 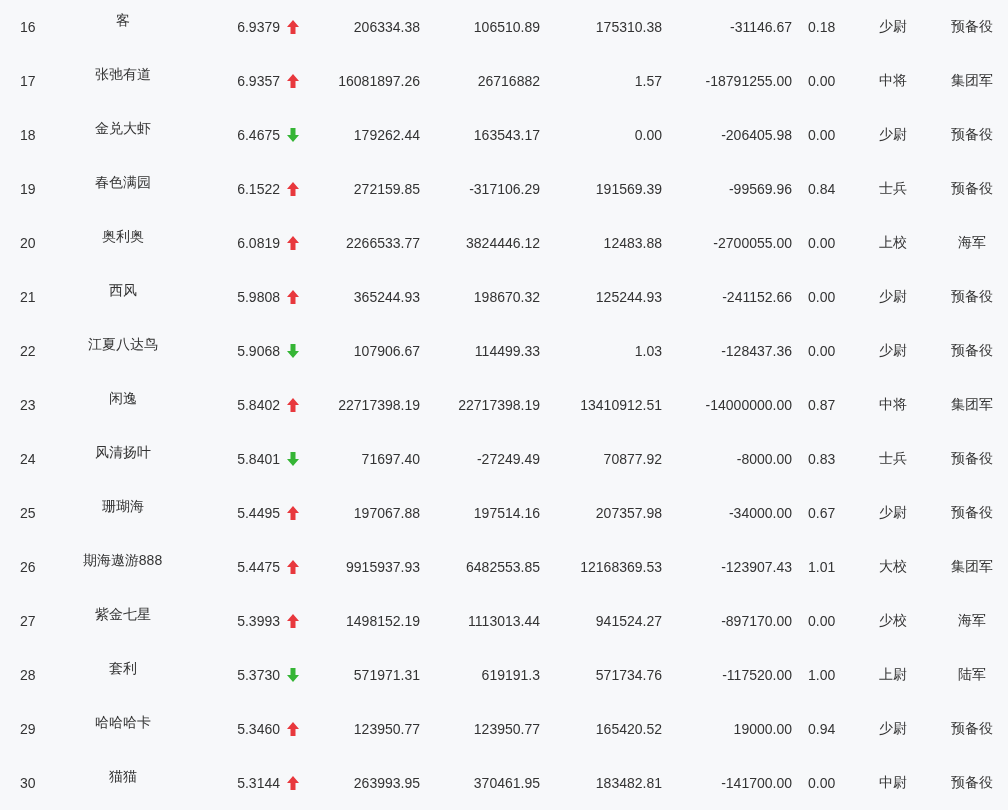 I want to click on table-cell: 风清扬叶, so click(x=122, y=453).